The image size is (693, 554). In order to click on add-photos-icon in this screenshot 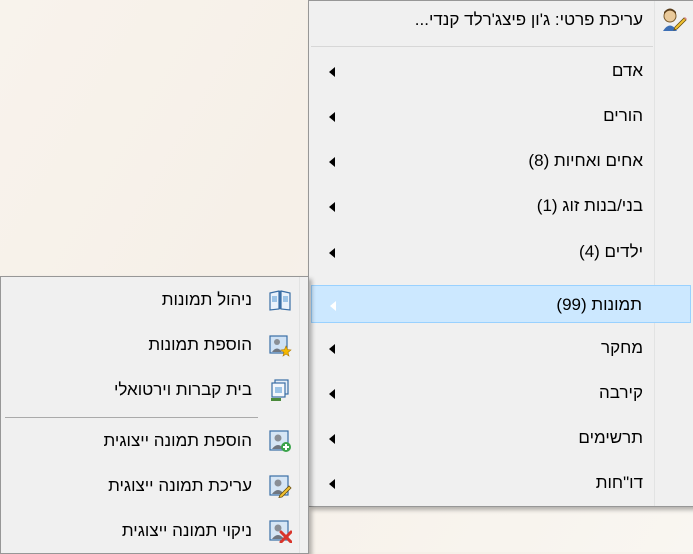, I will do `click(280, 345)`.